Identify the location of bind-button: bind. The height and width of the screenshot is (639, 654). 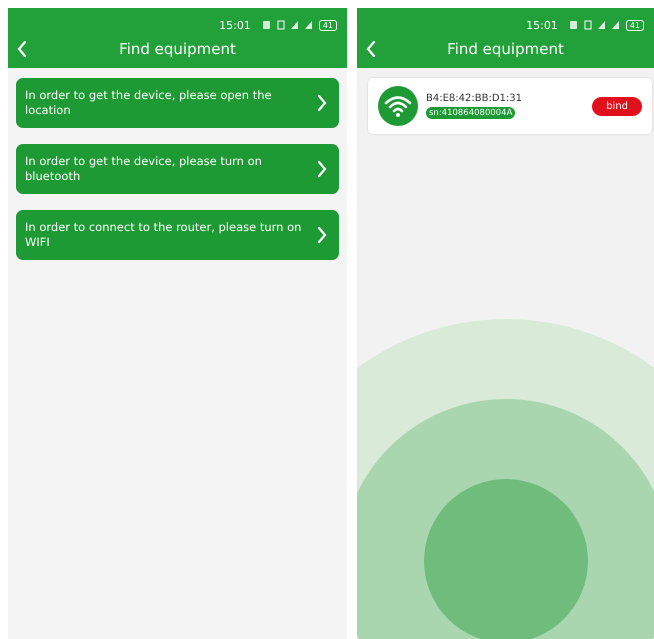
(617, 106).